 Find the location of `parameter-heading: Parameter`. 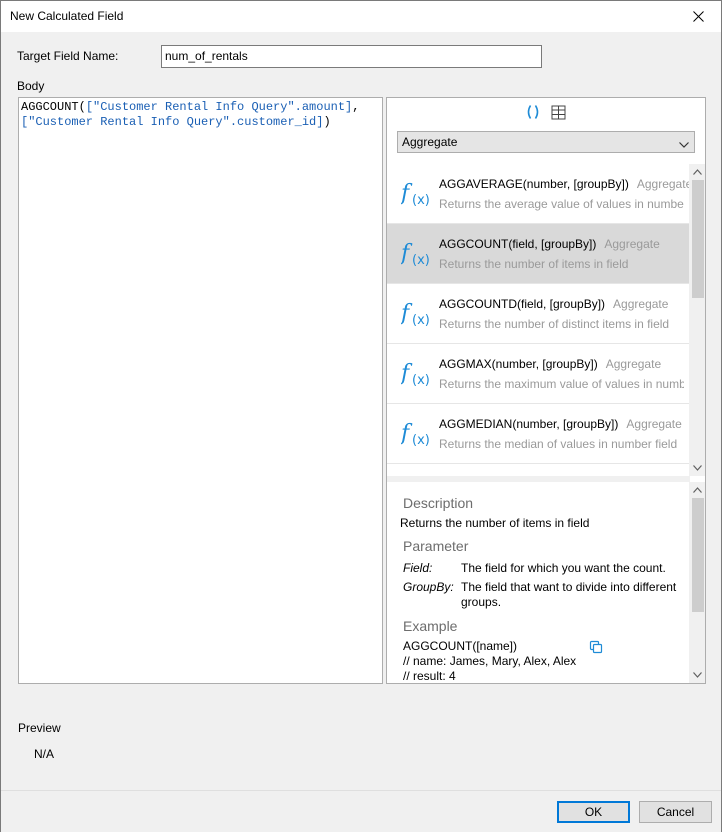

parameter-heading: Parameter is located at coordinates (436, 546).